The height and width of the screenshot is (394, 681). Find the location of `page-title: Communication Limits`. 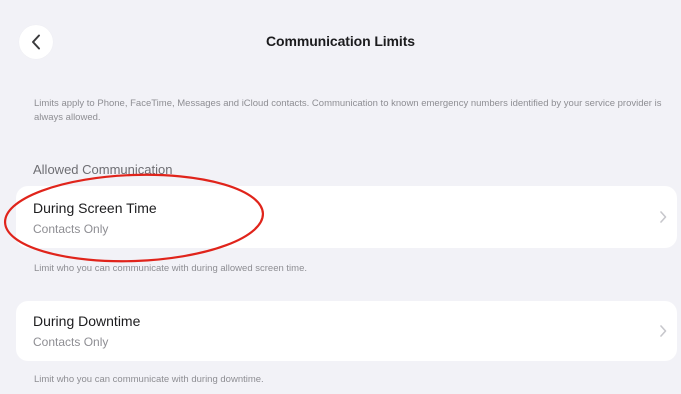

page-title: Communication Limits is located at coordinates (340, 41).